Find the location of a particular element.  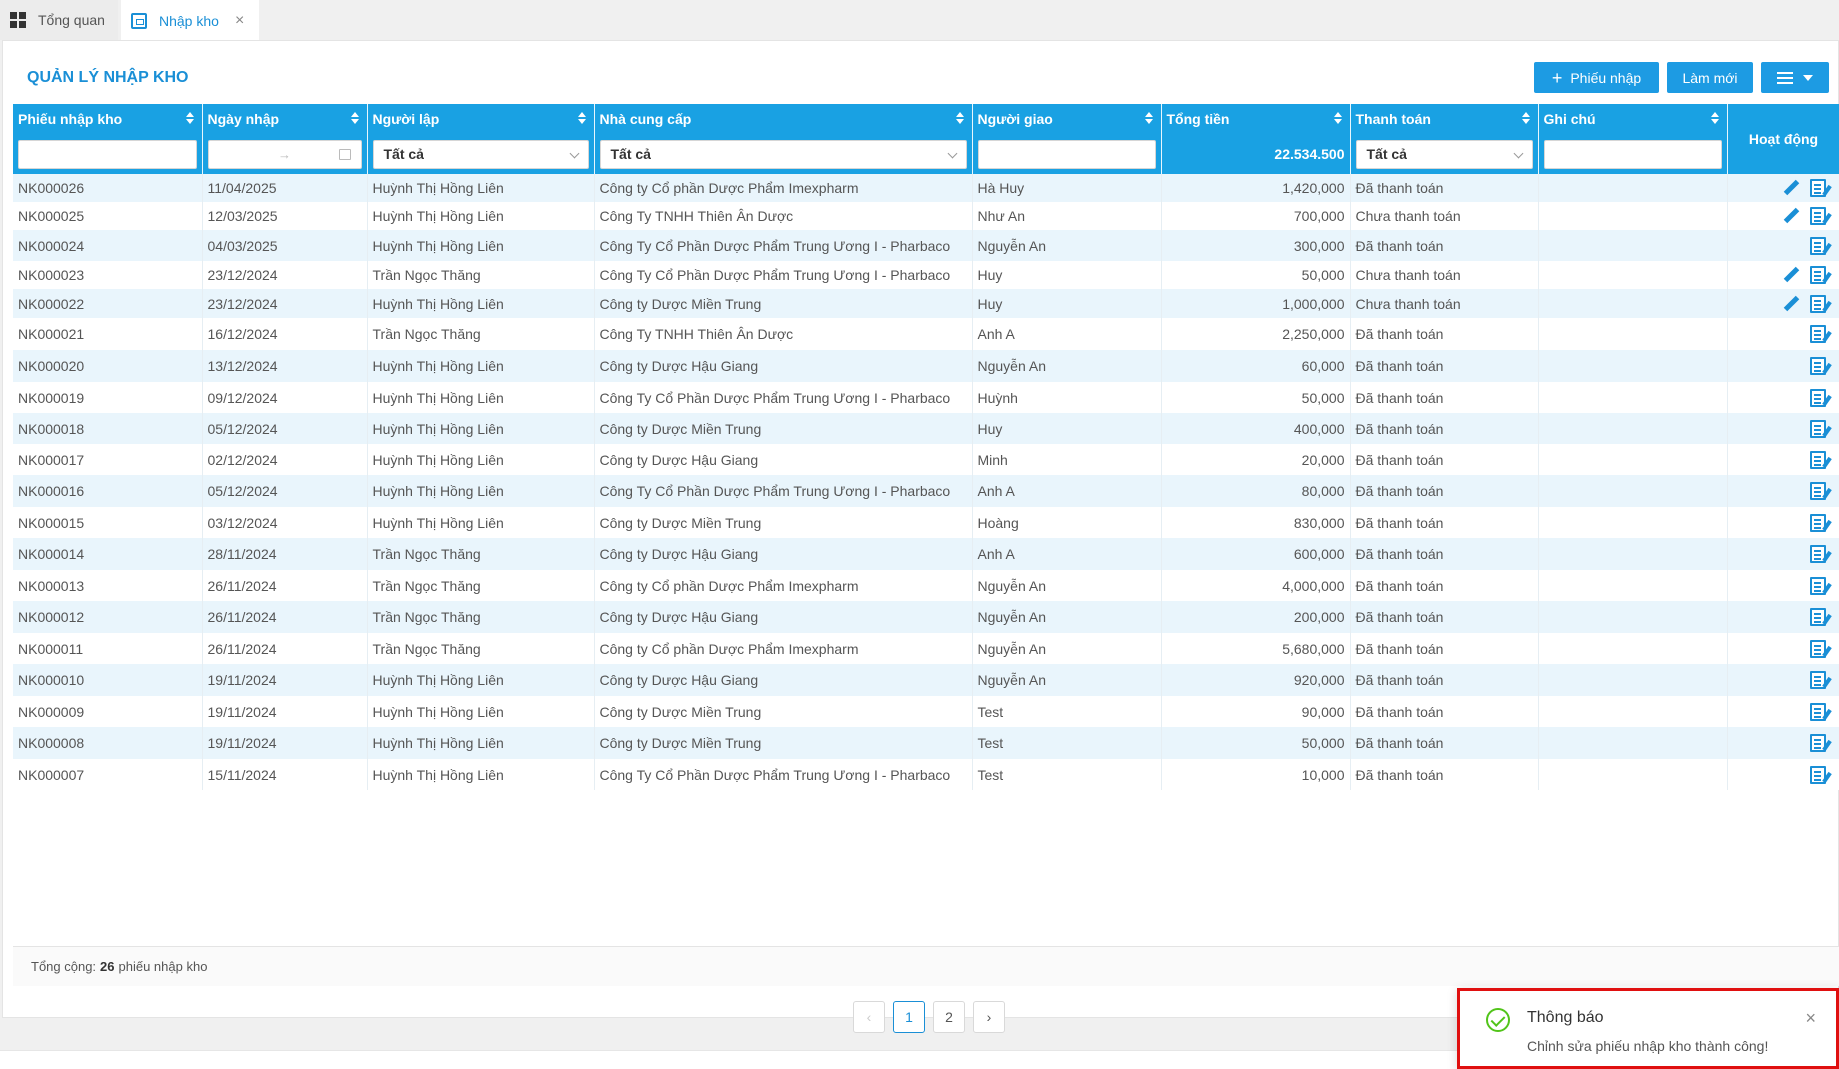

col-header-deliverer: Người giao is located at coordinates (1067, 119).